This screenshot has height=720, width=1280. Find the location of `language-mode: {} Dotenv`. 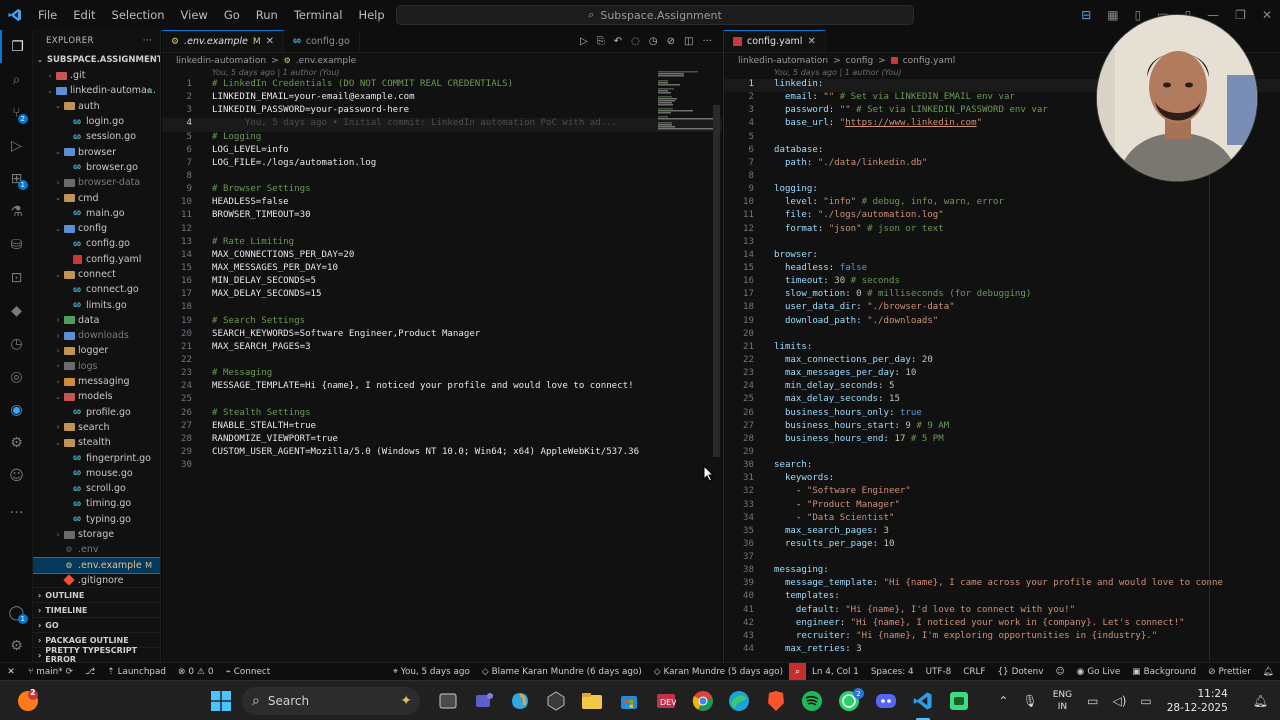

language-mode: {} Dotenv is located at coordinates (1020, 672).